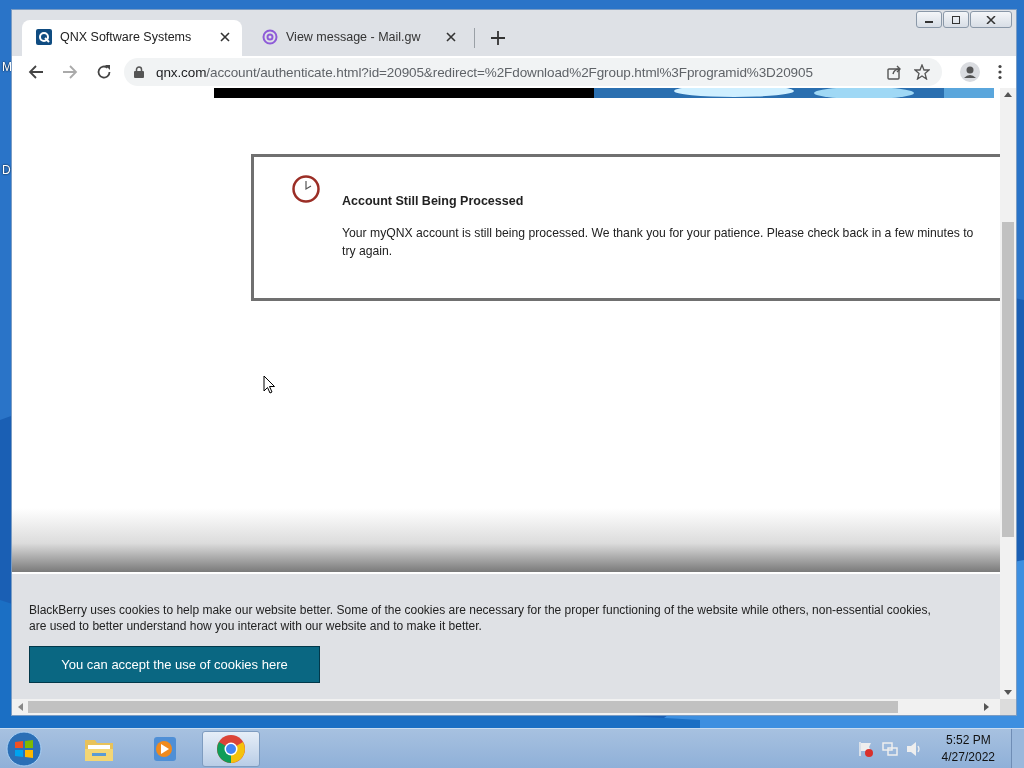  What do you see at coordinates (20, 707) in the screenshot?
I see `scroll-left-icon` at bounding box center [20, 707].